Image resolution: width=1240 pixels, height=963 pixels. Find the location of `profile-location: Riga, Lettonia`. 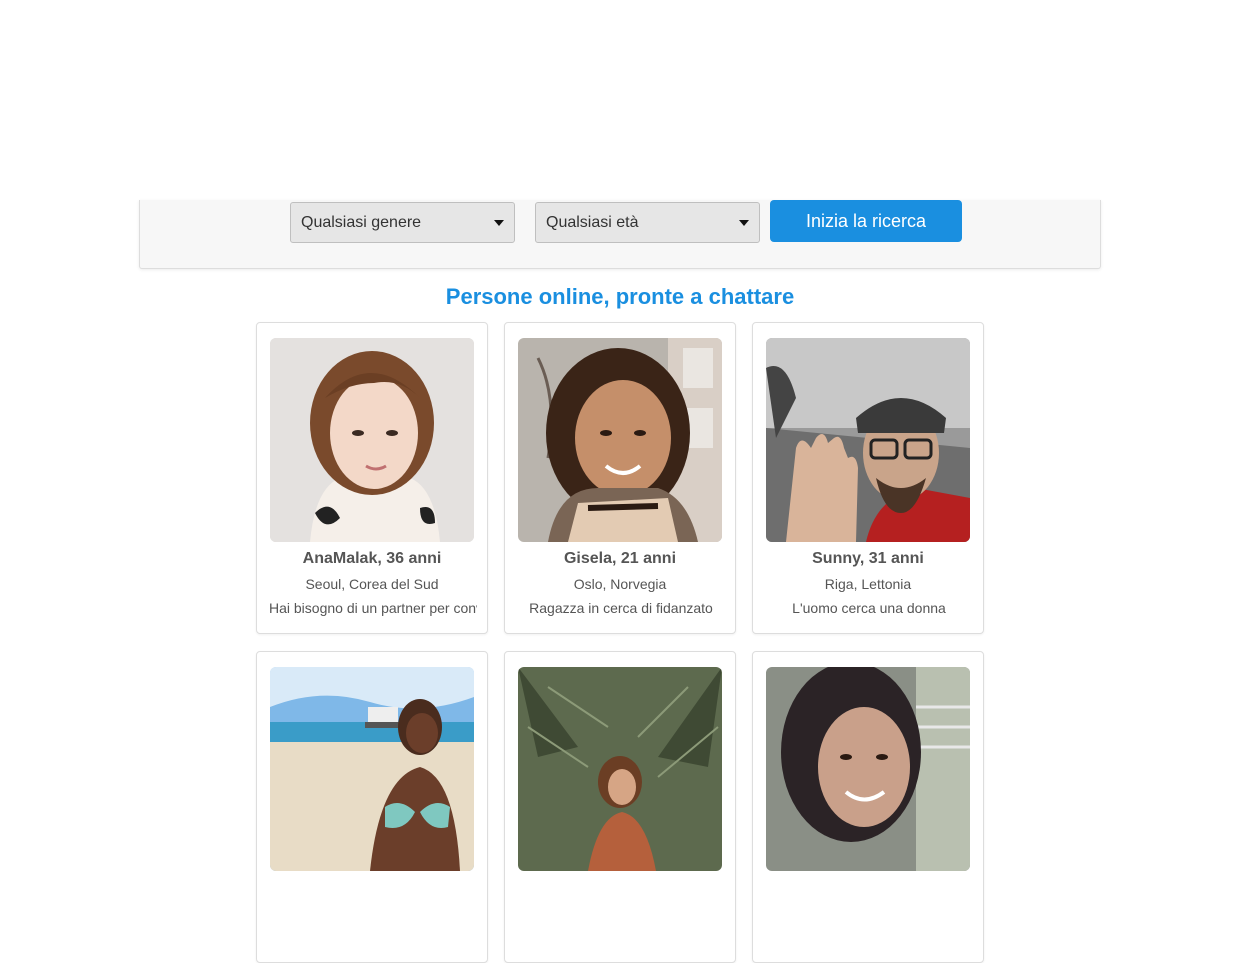

profile-location: Riga, Lettonia is located at coordinates (868, 584).